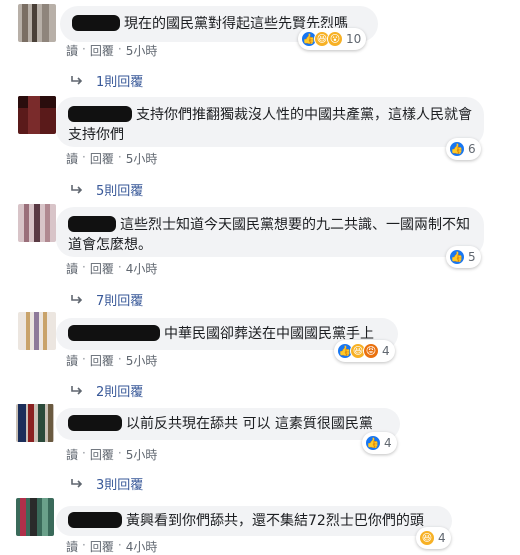 Image resolution: width=520 pixels, height=555 pixels. Describe the element at coordinates (472, 149) in the screenshot. I see `reaction-count: 6` at that location.